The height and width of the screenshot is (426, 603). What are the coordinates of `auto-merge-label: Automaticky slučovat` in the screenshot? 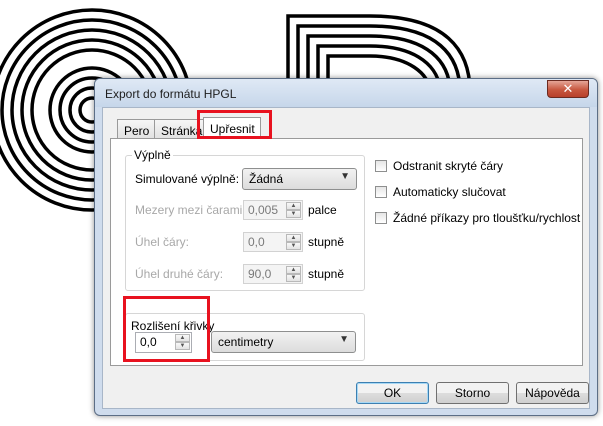 It's located at (449, 192).